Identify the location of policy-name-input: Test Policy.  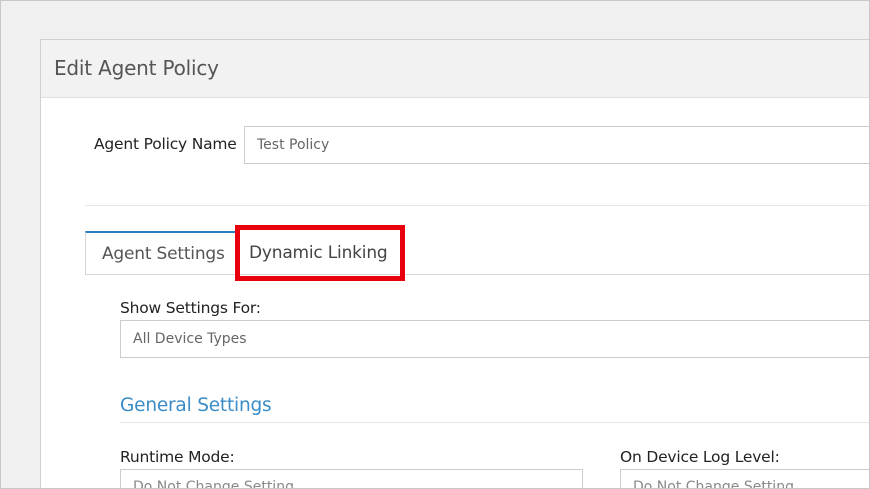
(556, 145).